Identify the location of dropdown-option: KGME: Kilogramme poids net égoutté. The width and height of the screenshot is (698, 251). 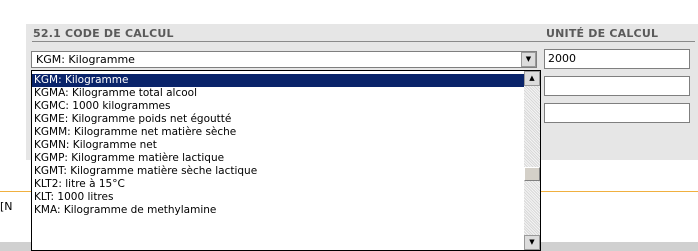
(279, 119).